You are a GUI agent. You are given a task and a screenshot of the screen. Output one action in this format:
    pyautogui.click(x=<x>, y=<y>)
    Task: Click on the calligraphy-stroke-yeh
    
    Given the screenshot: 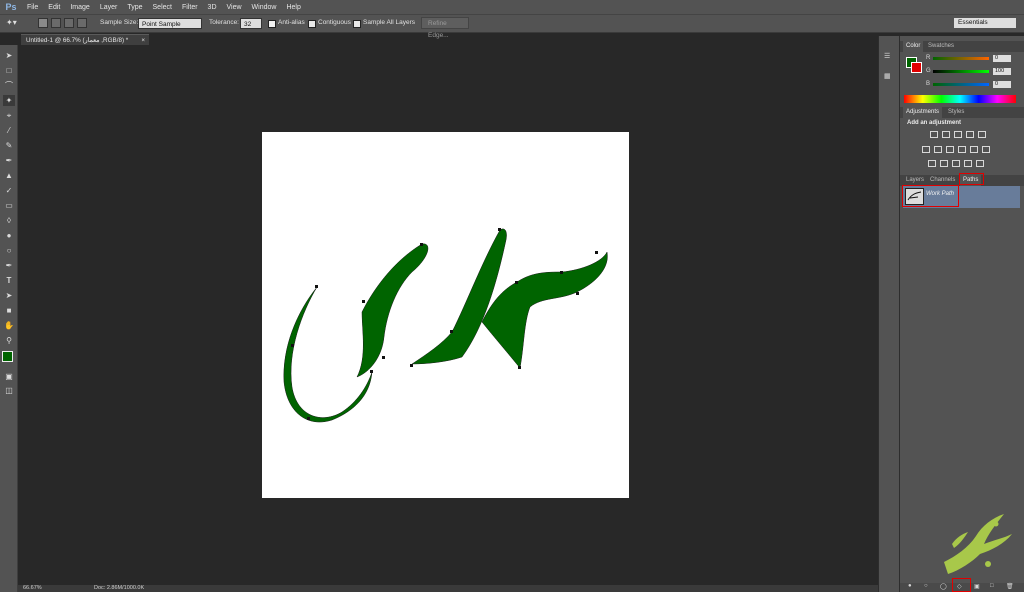 What is the action you would take?
    pyautogui.click(x=328, y=354)
    